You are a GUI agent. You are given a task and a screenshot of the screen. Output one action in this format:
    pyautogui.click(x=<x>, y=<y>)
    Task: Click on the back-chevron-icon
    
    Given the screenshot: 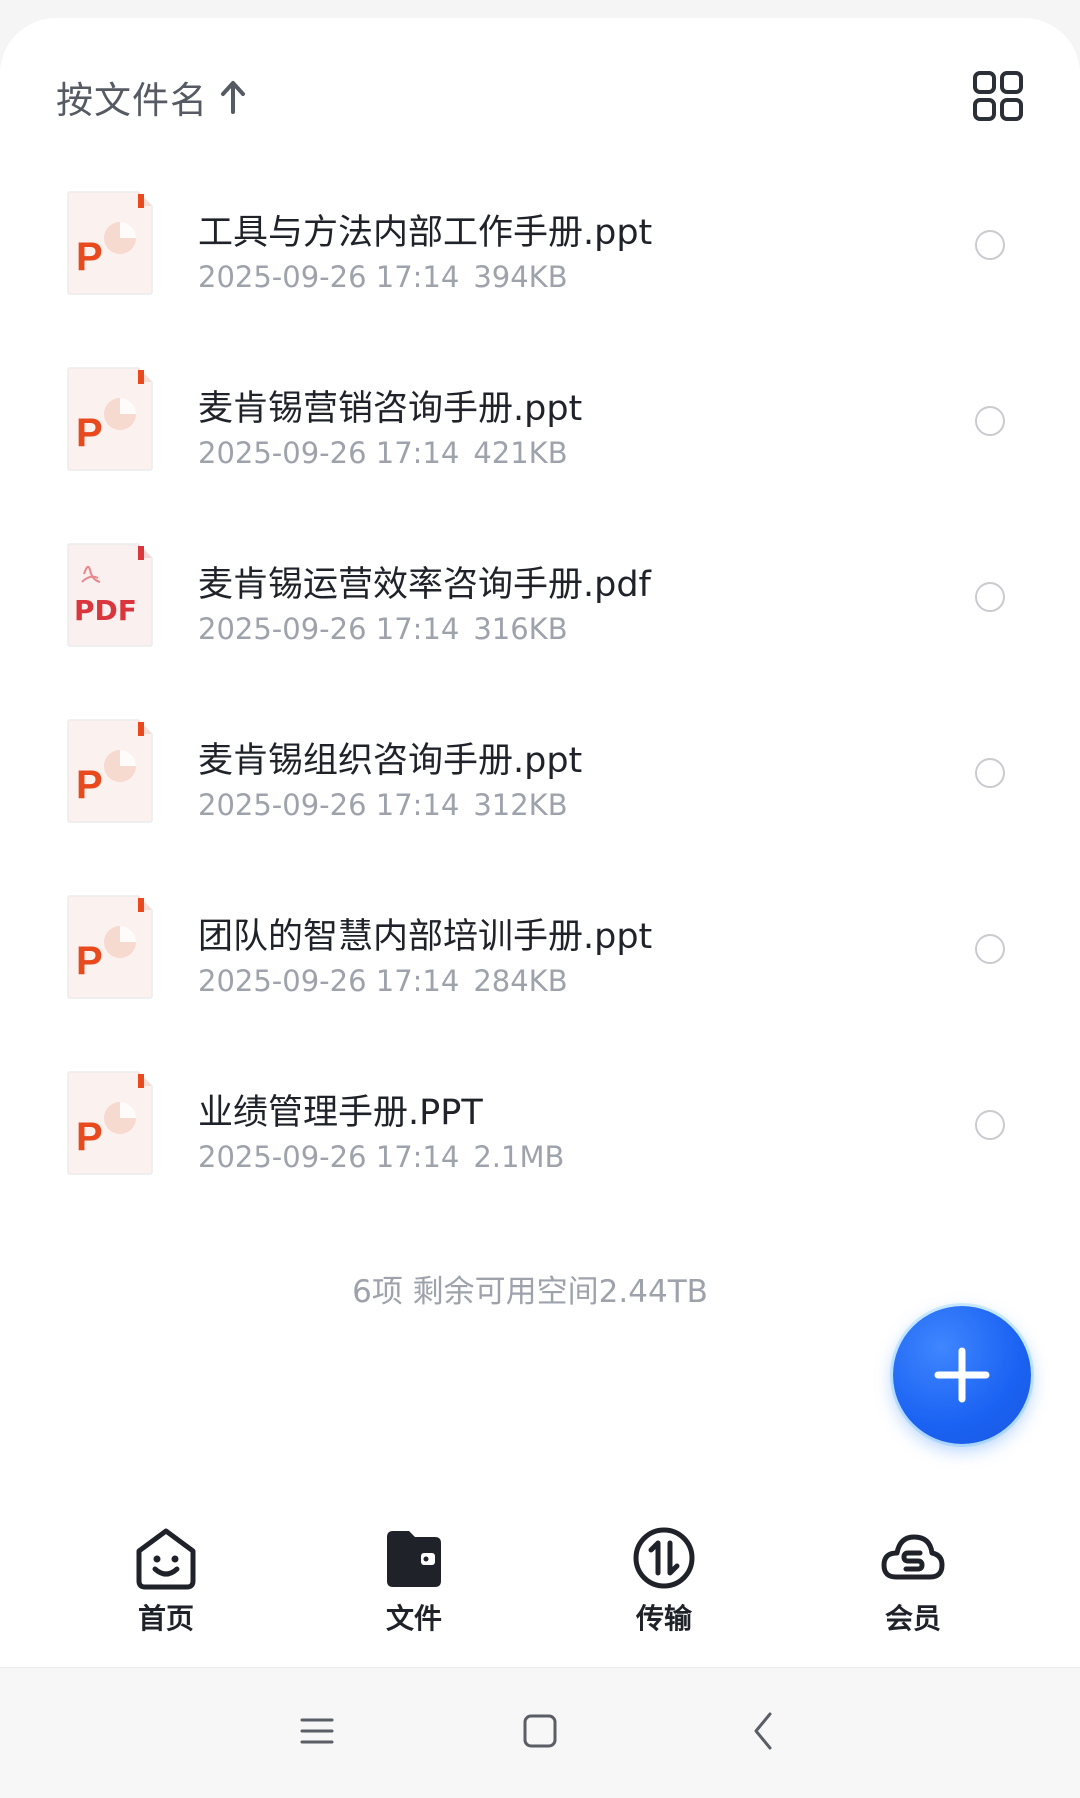 What is the action you would take?
    pyautogui.click(x=765, y=1731)
    